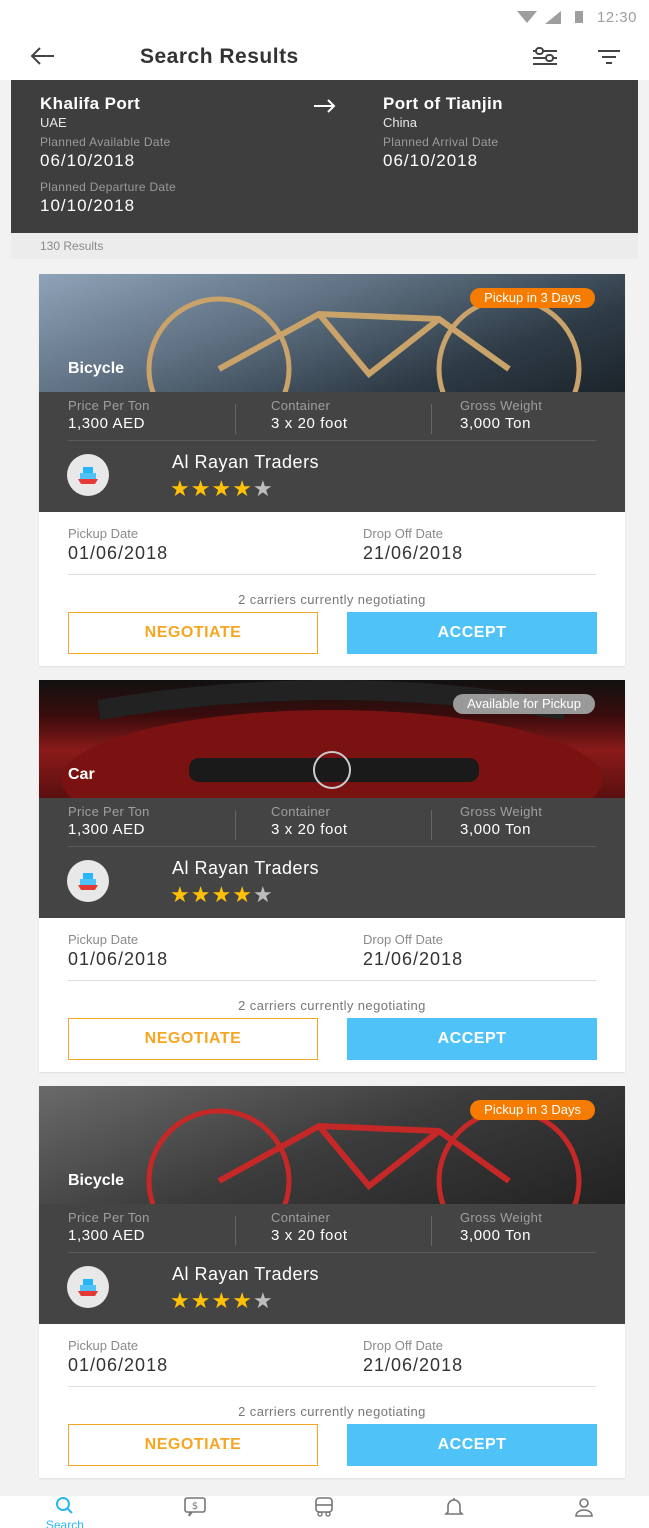  What do you see at coordinates (532, 298) in the screenshot?
I see `pickup-status-badge: Pickup in 3 Days` at bounding box center [532, 298].